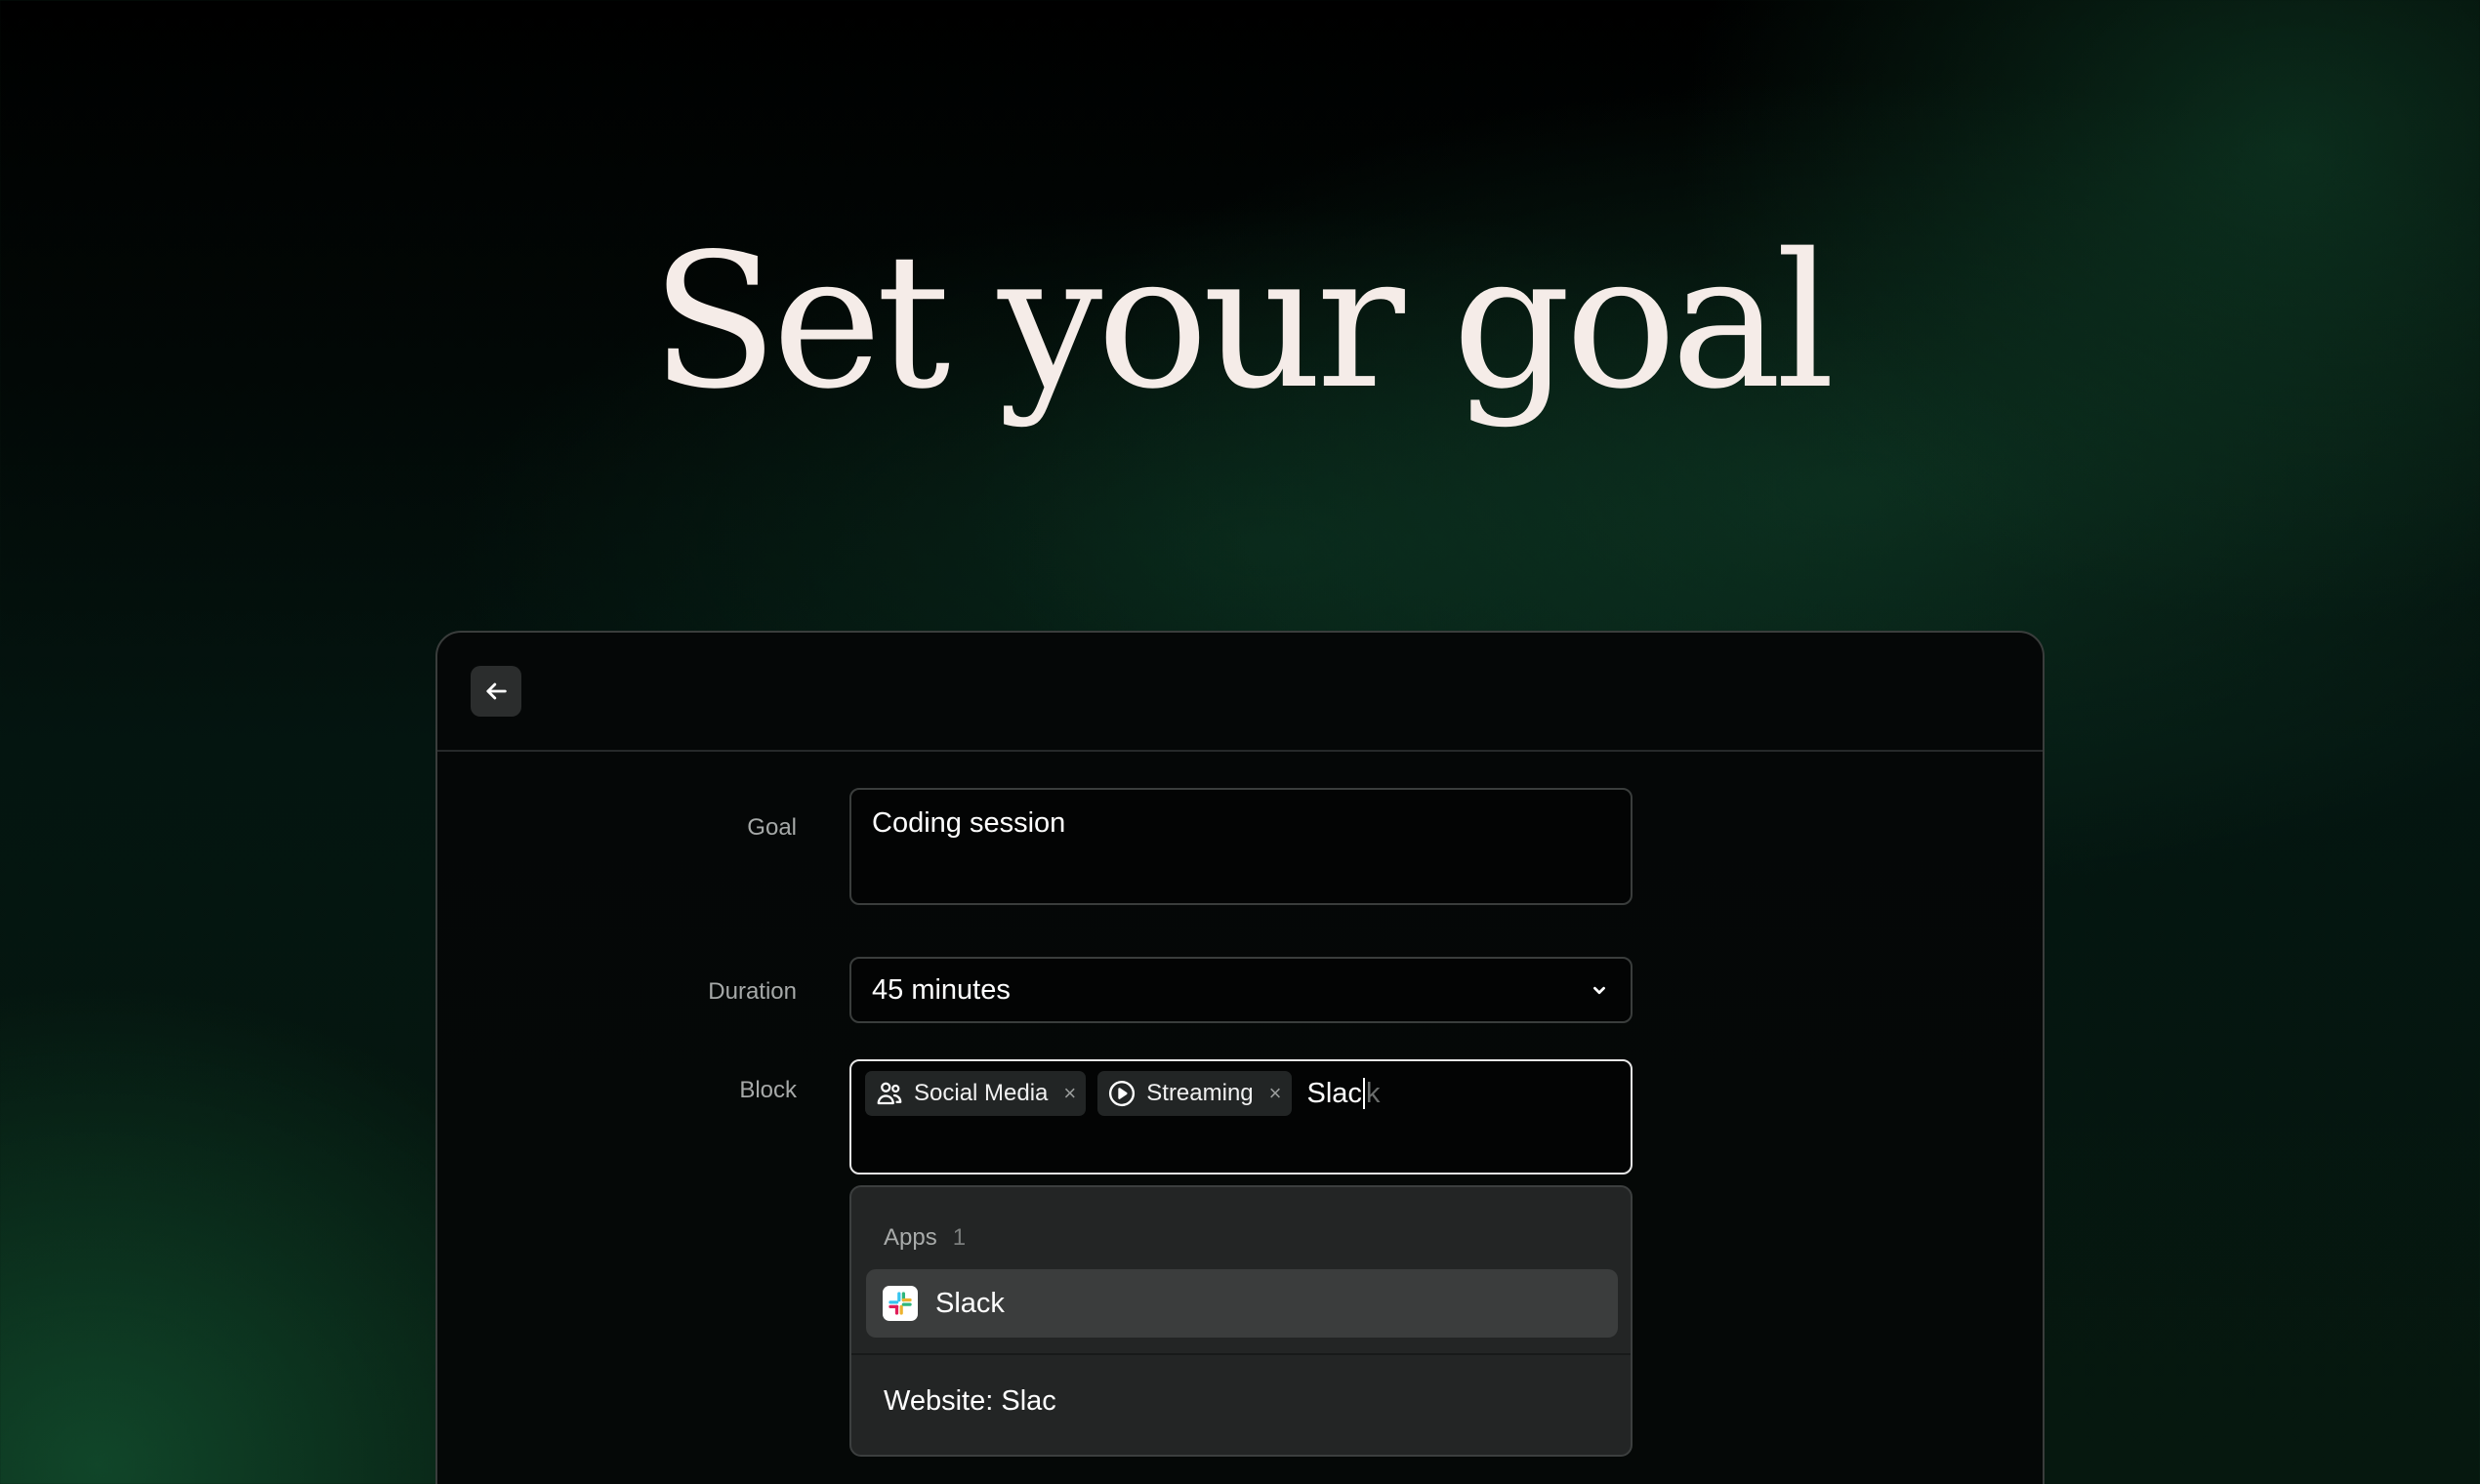  What do you see at coordinates (1122, 1094) in the screenshot?
I see `play-circle-icon` at bounding box center [1122, 1094].